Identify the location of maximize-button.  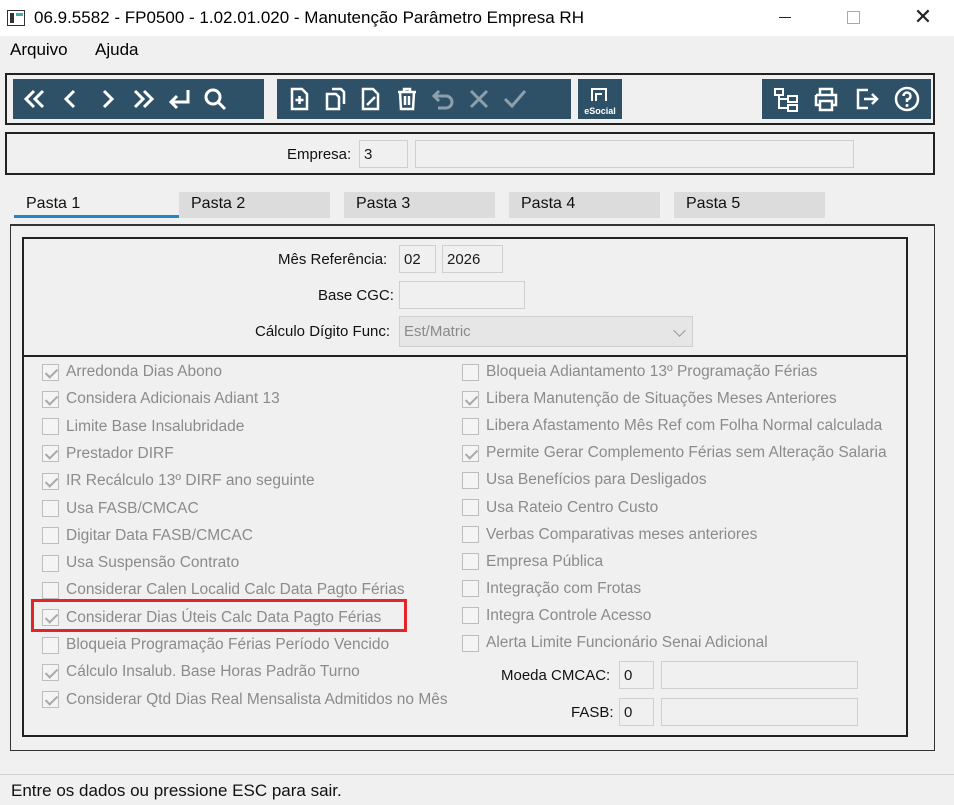
(853, 17).